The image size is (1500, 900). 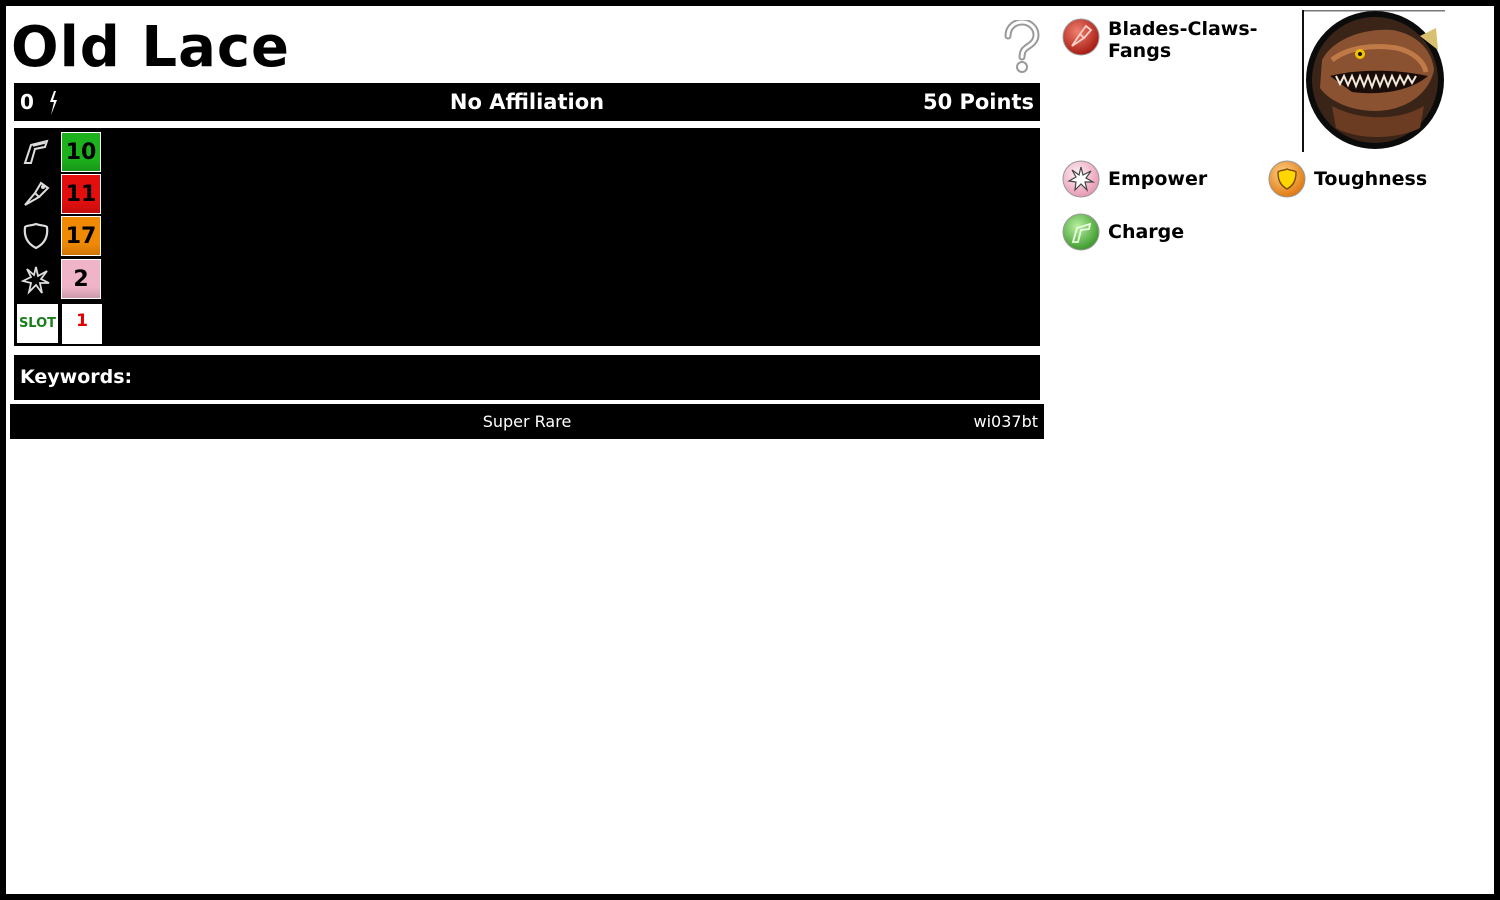 I want to click on speed-boot-icon, so click(x=36, y=152).